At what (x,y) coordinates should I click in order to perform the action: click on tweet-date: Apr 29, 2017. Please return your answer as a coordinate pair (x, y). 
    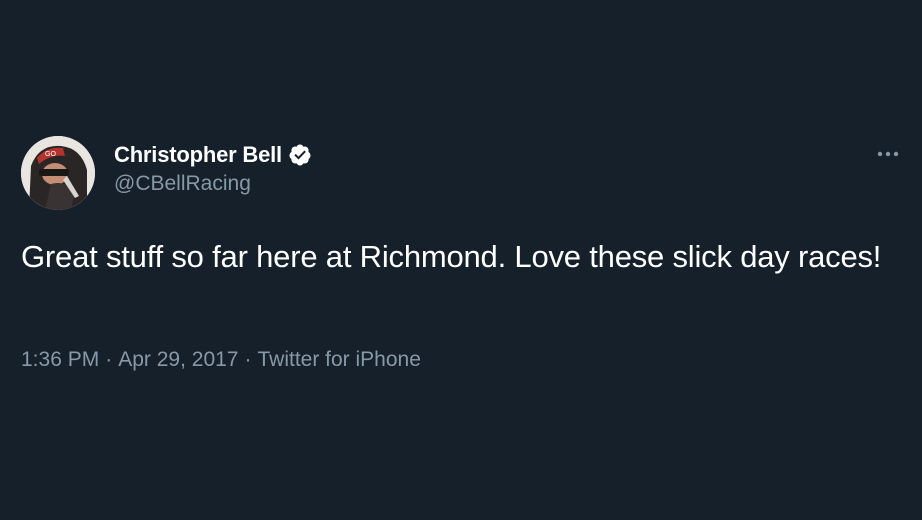
    Looking at the image, I should click on (178, 359).